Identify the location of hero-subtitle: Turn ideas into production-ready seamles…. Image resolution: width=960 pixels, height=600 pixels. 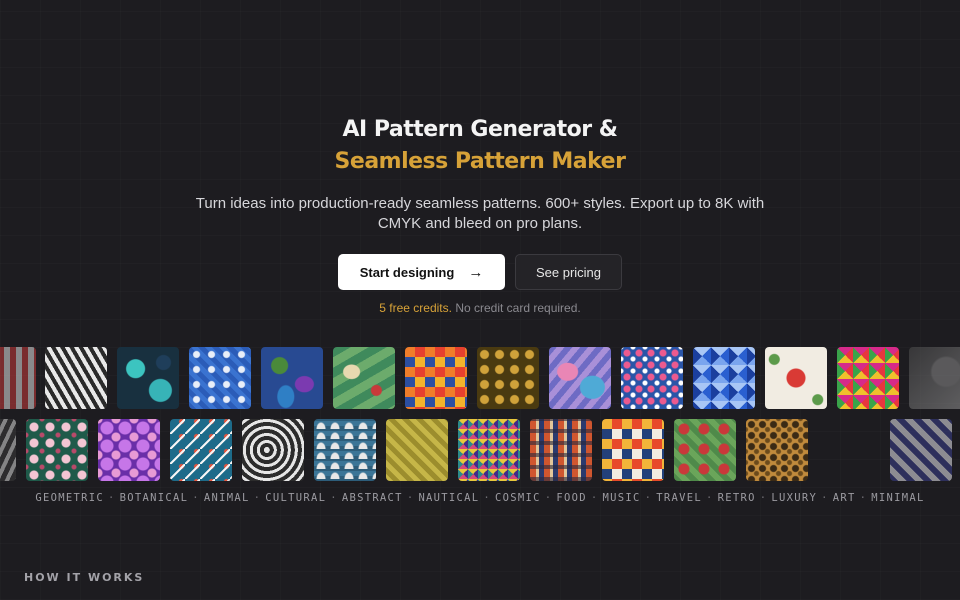
(480, 213).